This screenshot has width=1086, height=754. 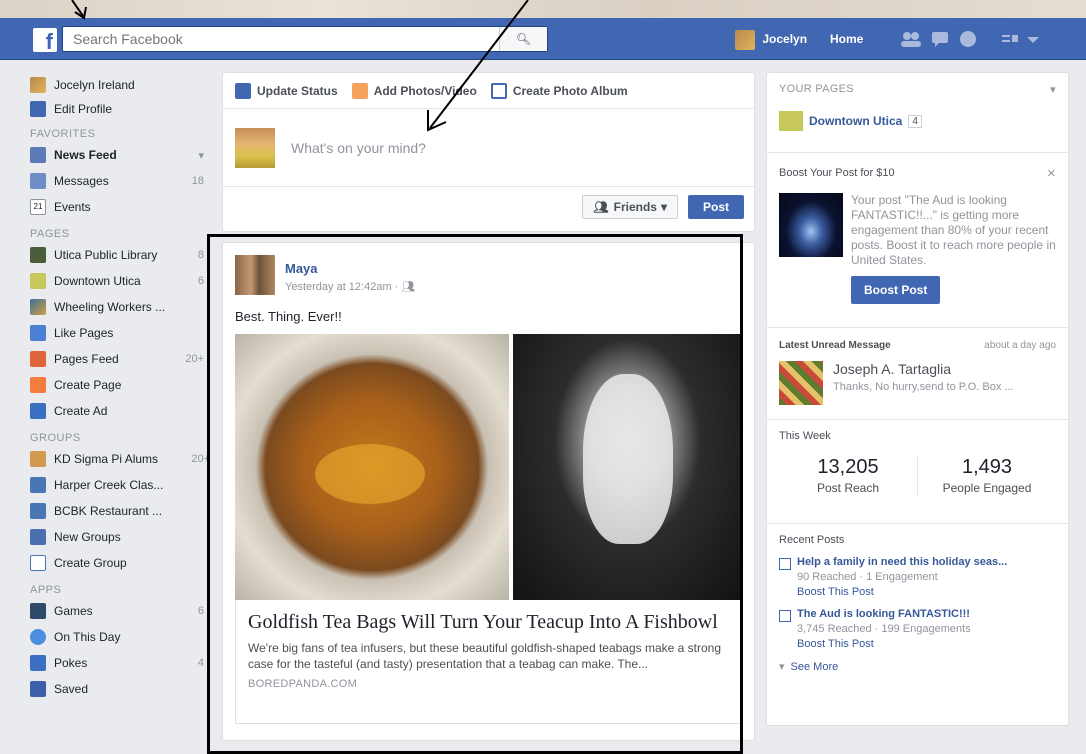 I want to click on close-icon: ✕, so click(x=1051, y=173).